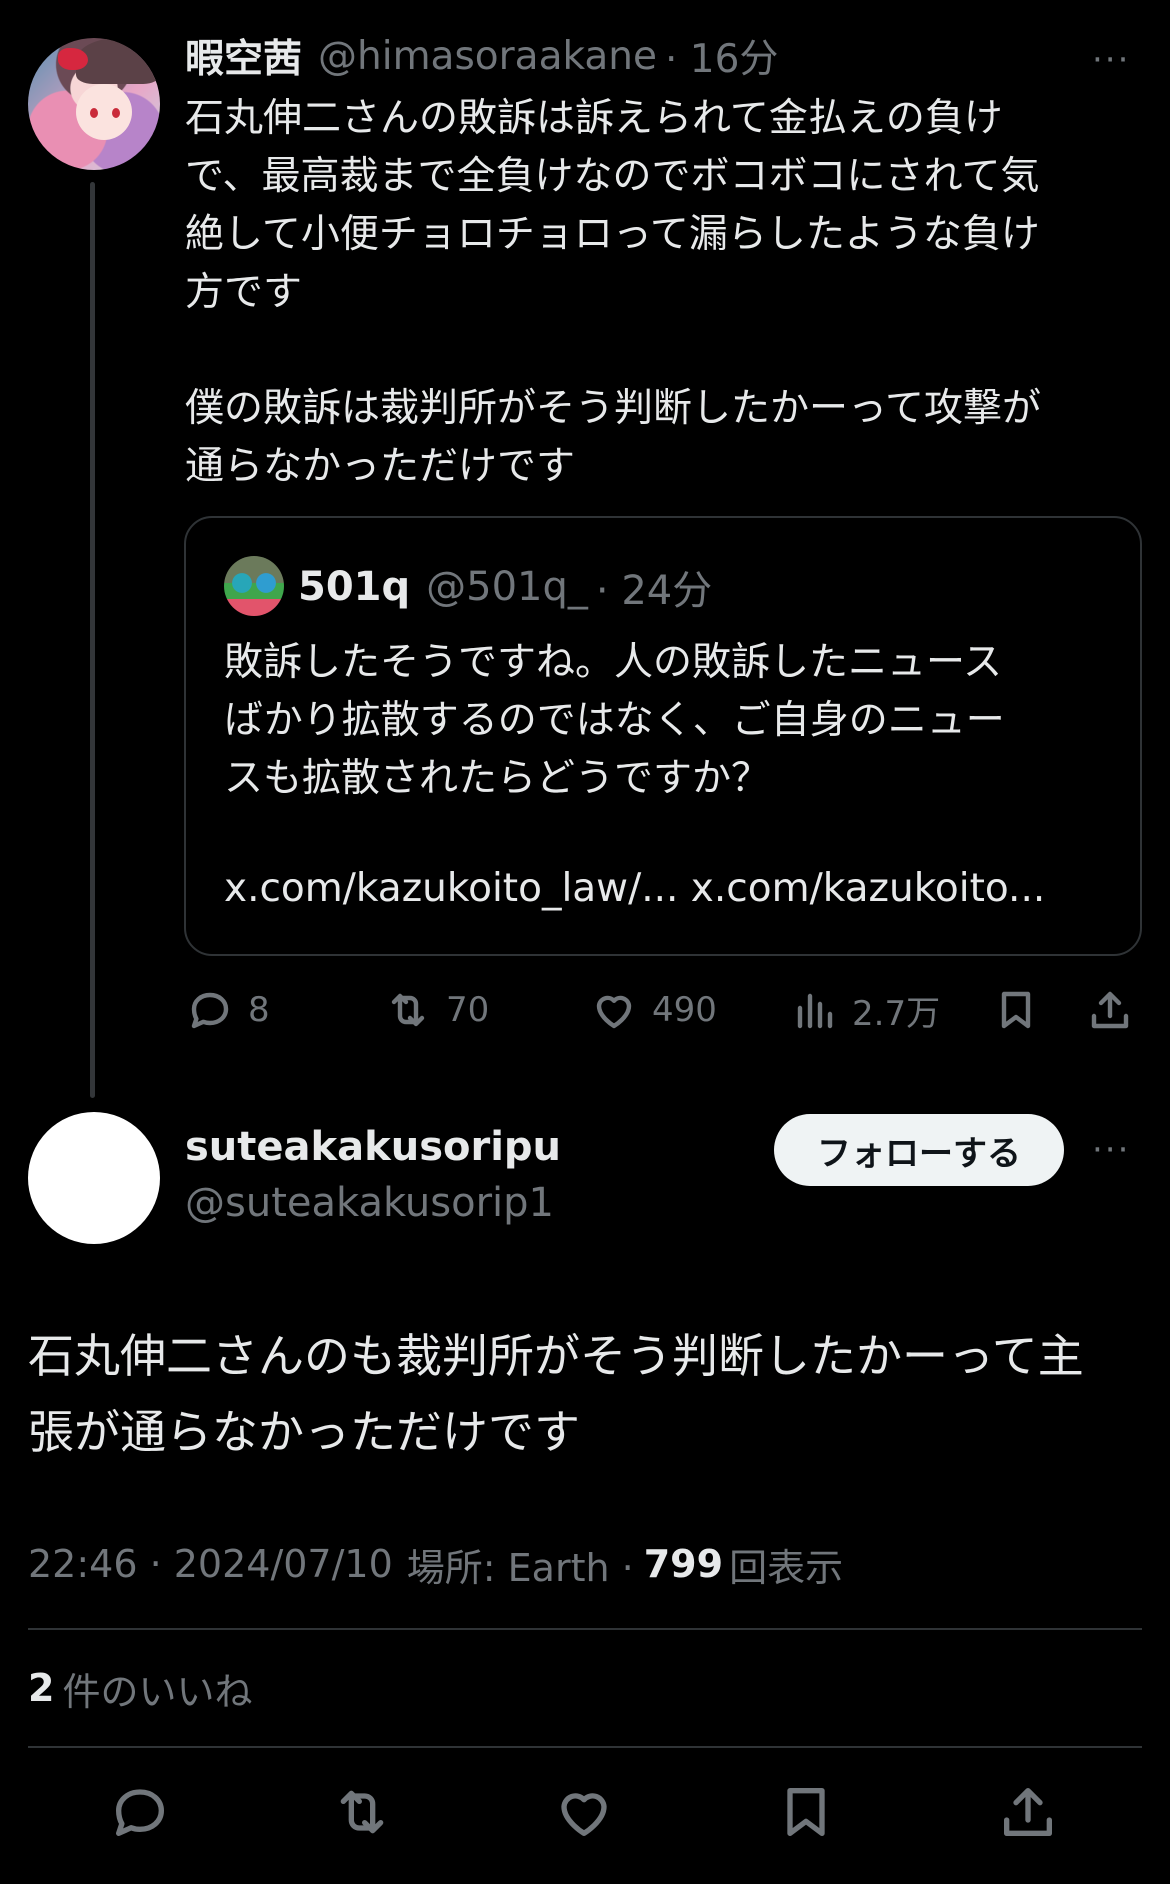 The image size is (1170, 1884). What do you see at coordinates (157, 1691) in the screenshot?
I see `likes-label: 件のいいね` at bounding box center [157, 1691].